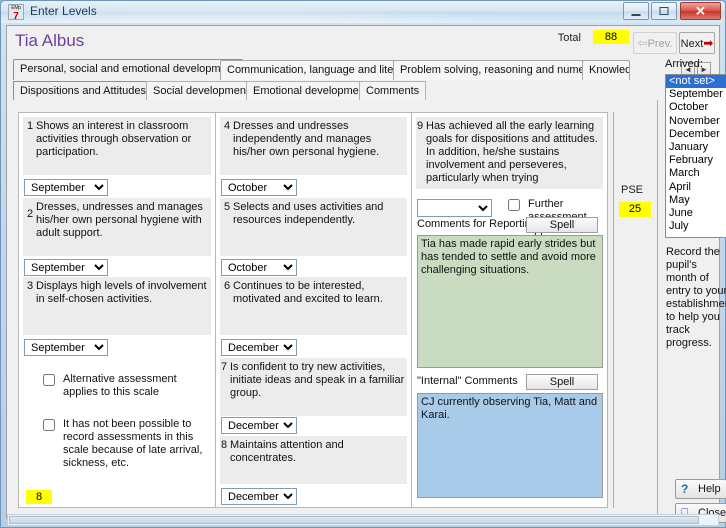 This screenshot has height=528, width=726. I want to click on total-label: Total, so click(569, 38).